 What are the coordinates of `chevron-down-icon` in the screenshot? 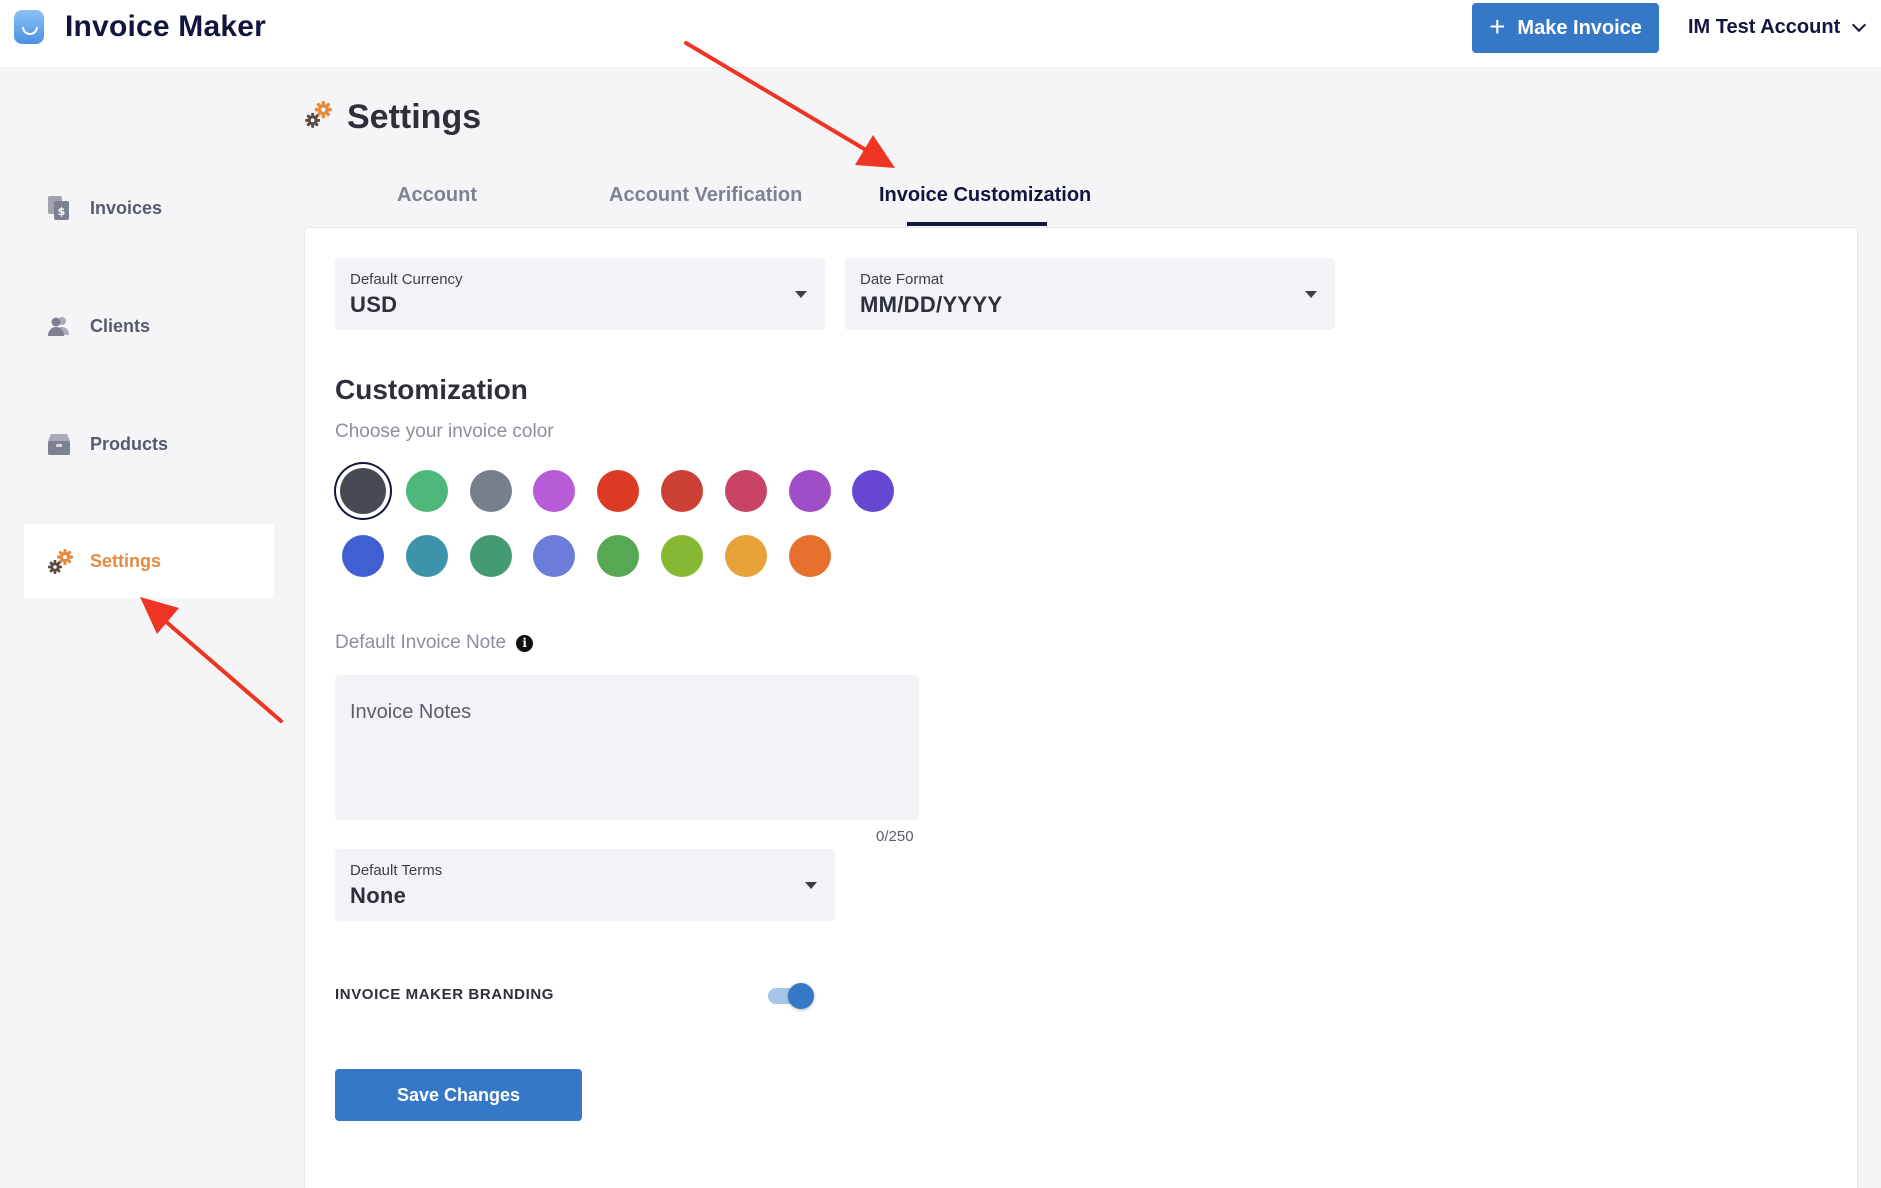 It's located at (1859, 25).